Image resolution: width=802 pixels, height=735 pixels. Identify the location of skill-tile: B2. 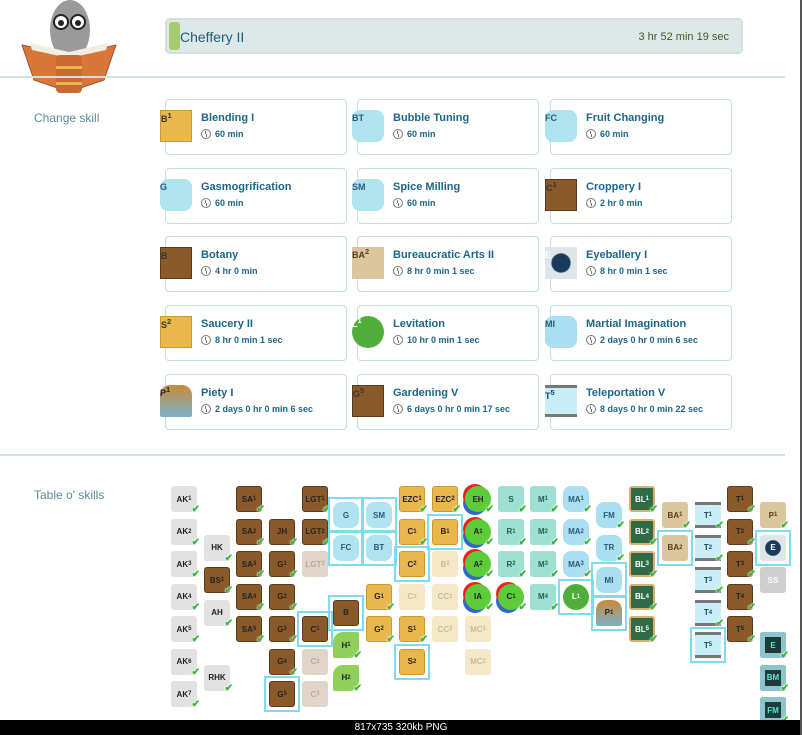
(445, 564).